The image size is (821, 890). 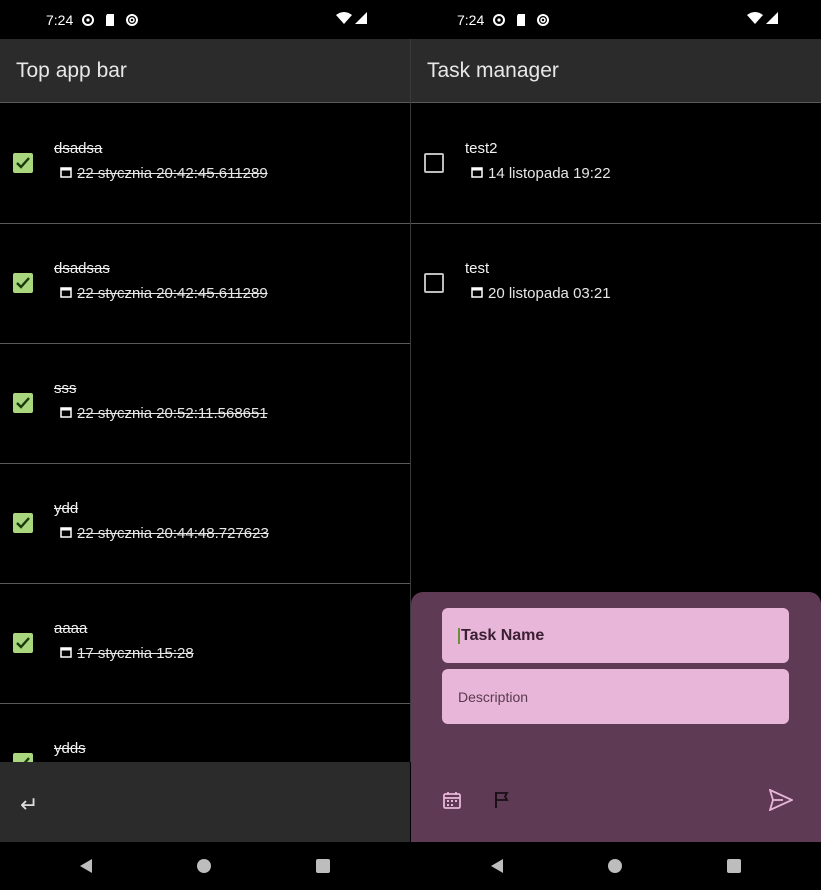 What do you see at coordinates (493, 70) in the screenshot?
I see `page-title: Task manager` at bounding box center [493, 70].